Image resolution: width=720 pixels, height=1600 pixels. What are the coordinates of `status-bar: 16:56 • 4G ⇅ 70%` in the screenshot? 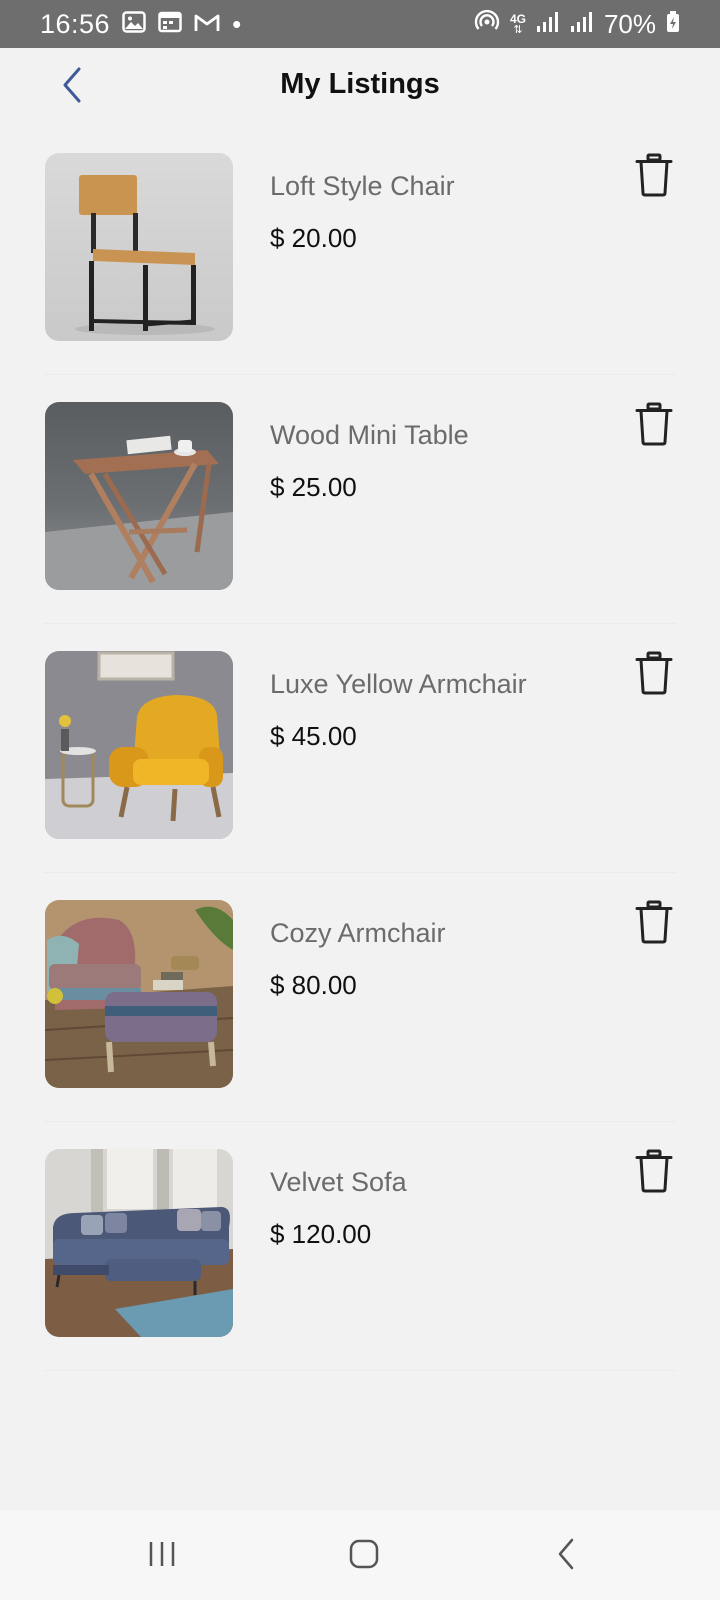 It's located at (360, 24).